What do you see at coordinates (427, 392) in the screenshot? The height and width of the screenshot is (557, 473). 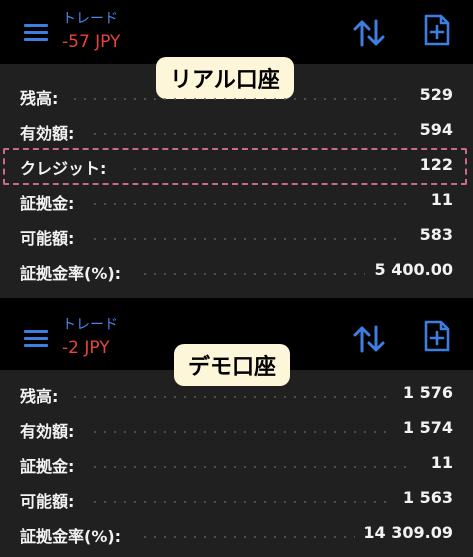 I see `row-value: 1 576` at bounding box center [427, 392].